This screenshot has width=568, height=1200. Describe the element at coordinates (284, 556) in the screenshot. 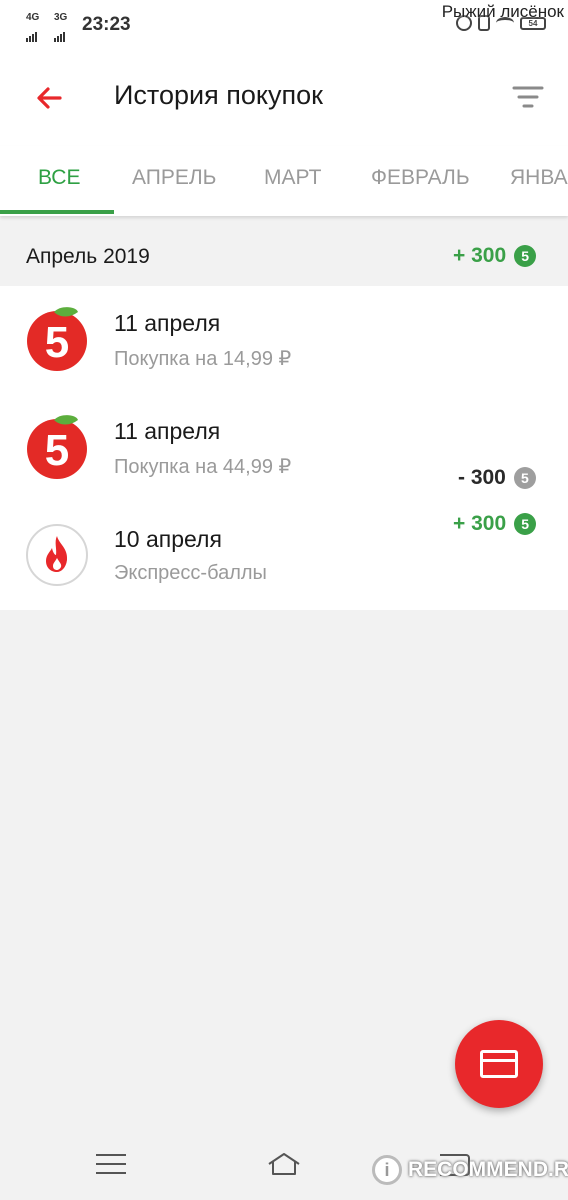

I see `list-item: 10 апреля Экспресс-баллы + 300 5` at that location.